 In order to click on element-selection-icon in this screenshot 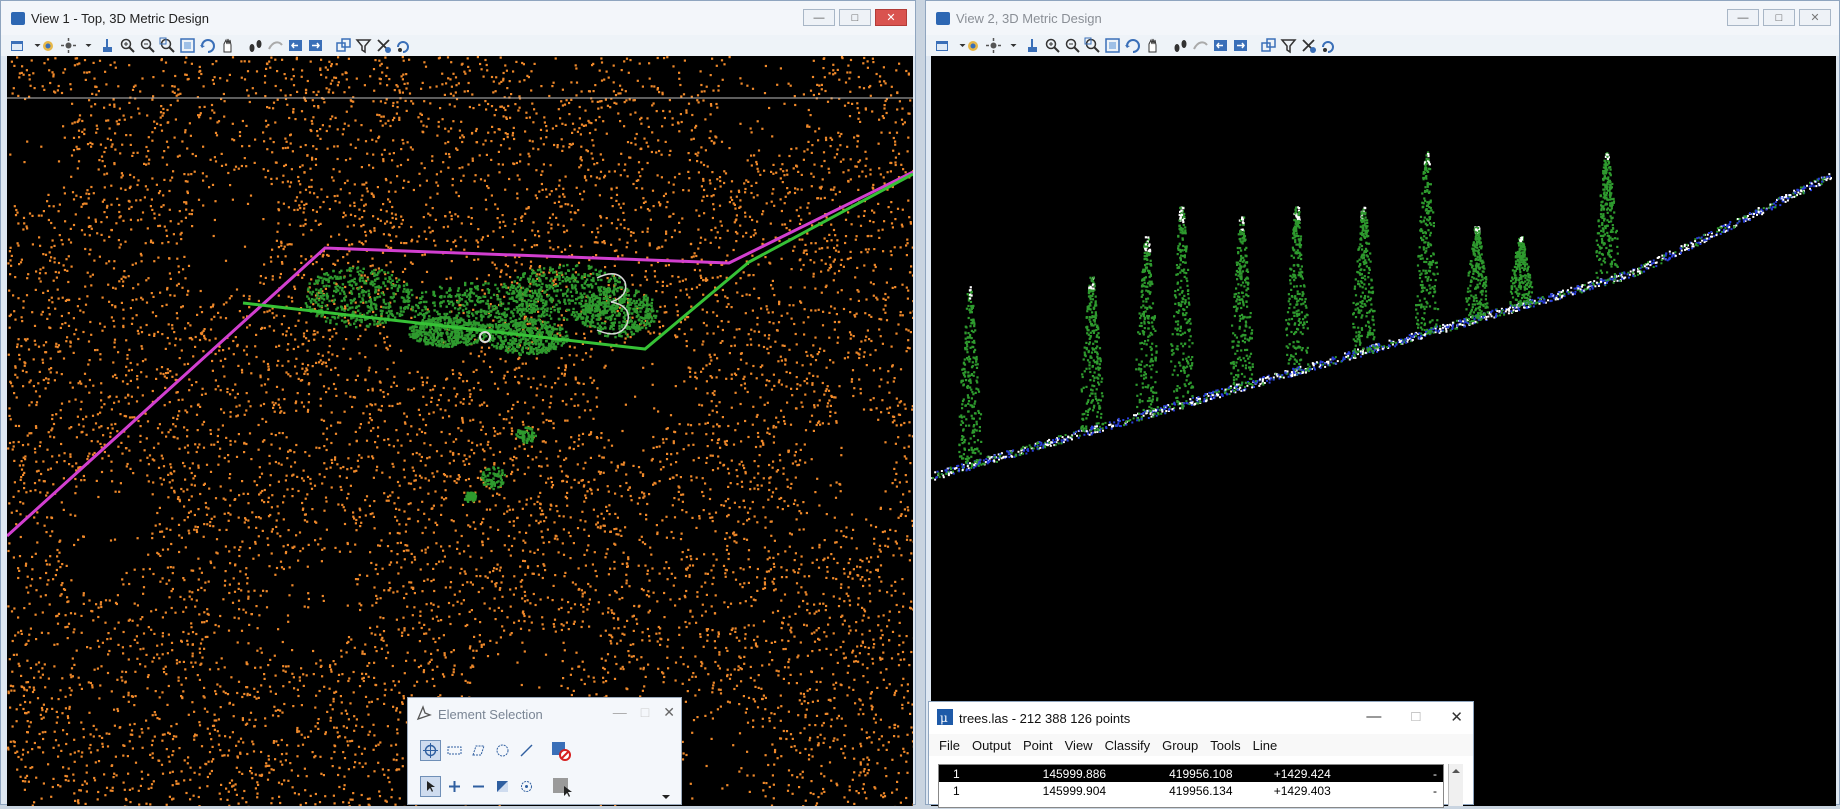, I will do `click(424, 714)`.